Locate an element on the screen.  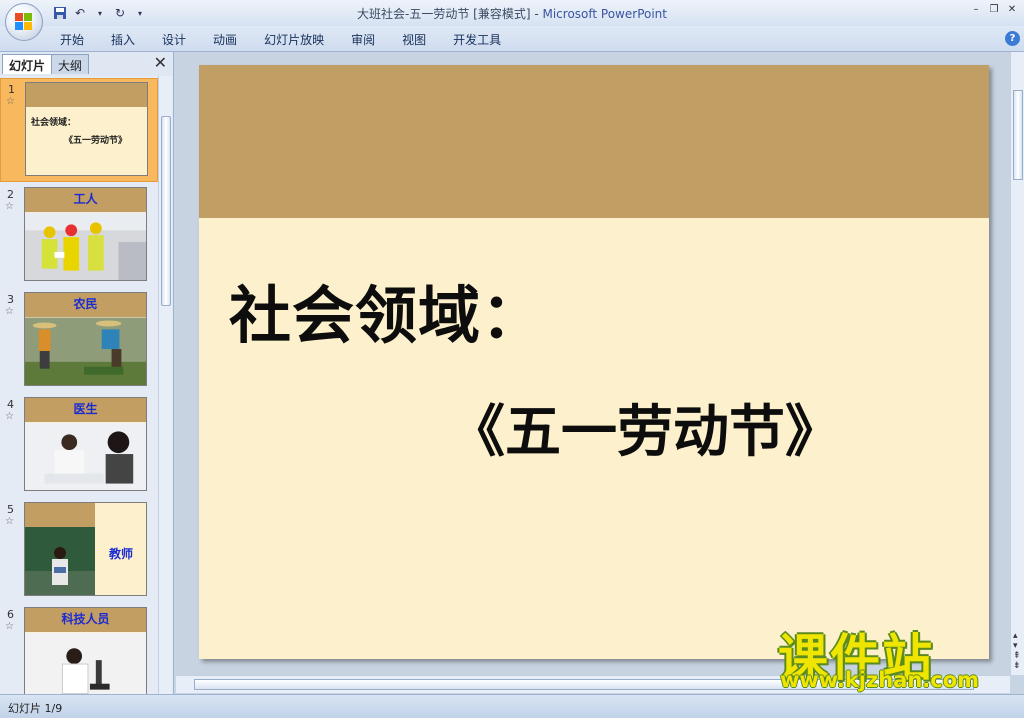
tab-slideshow: 幻灯片放映 is located at coordinates (294, 39).